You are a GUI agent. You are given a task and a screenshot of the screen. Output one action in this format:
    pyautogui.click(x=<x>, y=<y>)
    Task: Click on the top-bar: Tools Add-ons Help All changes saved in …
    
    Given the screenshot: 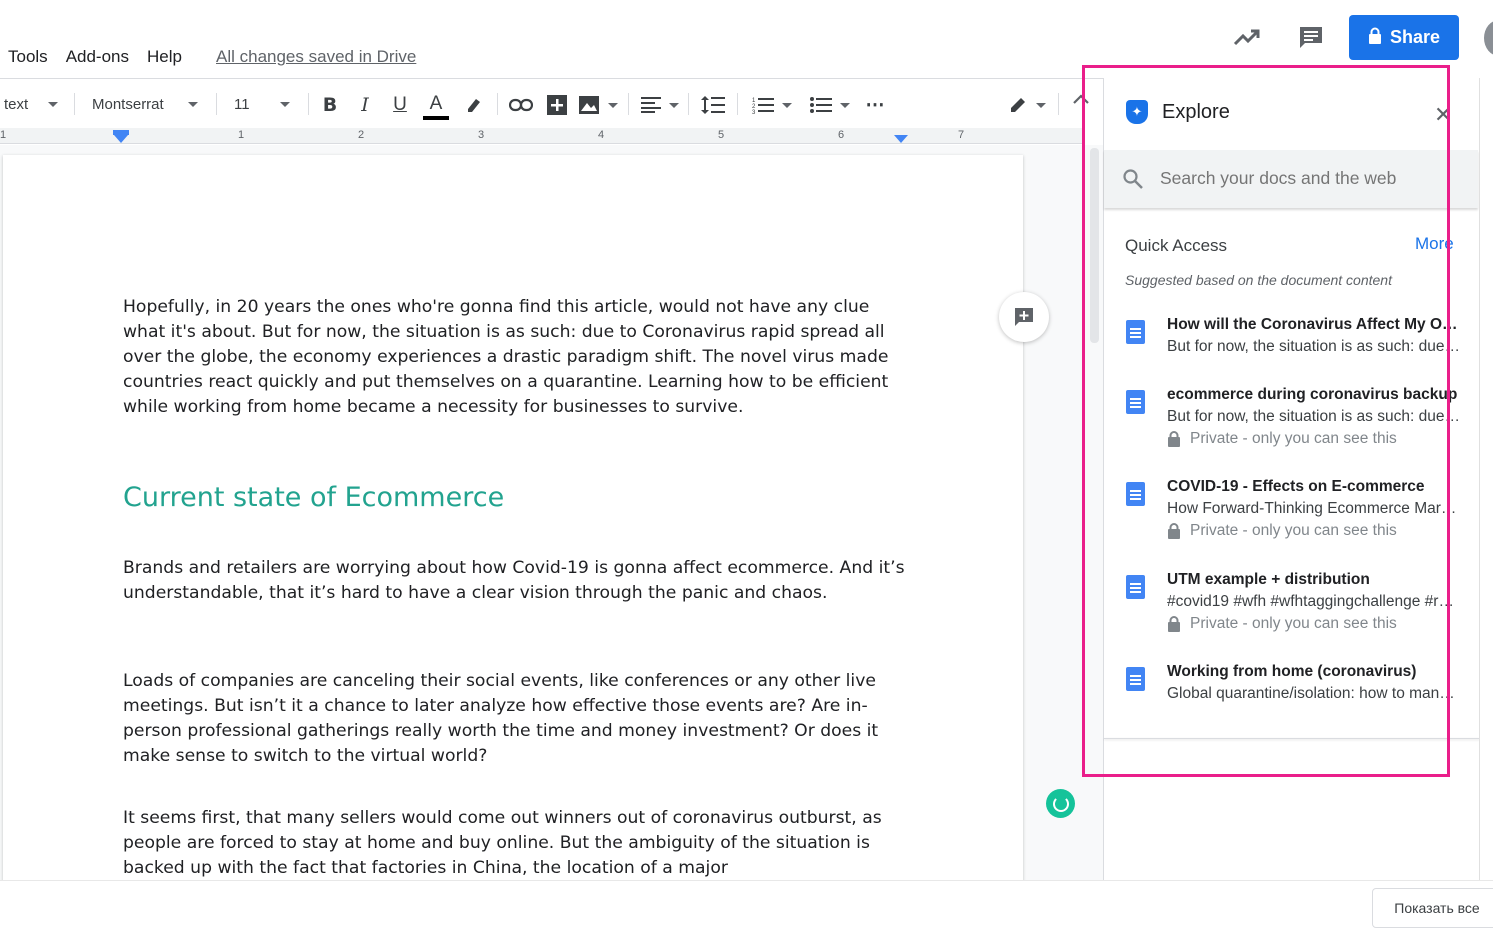 What is the action you would take?
    pyautogui.click(x=746, y=39)
    